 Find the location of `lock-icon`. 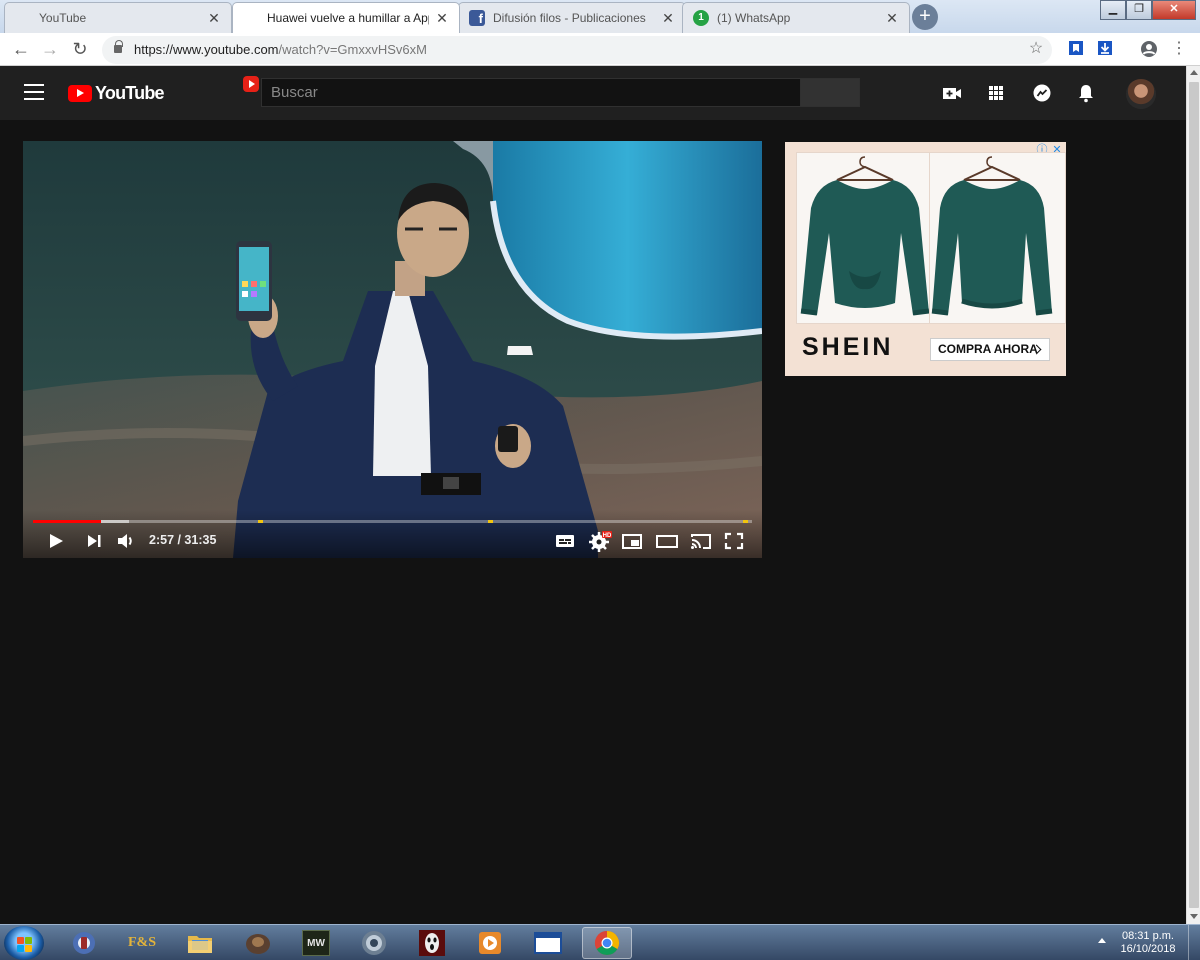

lock-icon is located at coordinates (118, 46).